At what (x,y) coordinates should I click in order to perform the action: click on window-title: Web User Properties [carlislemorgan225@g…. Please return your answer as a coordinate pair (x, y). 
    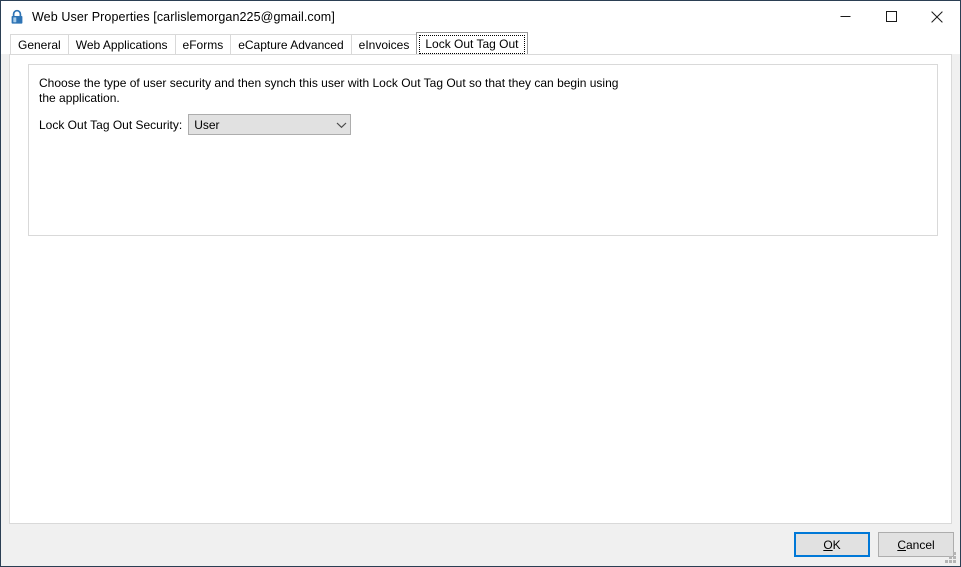
    Looking at the image, I should click on (183, 16).